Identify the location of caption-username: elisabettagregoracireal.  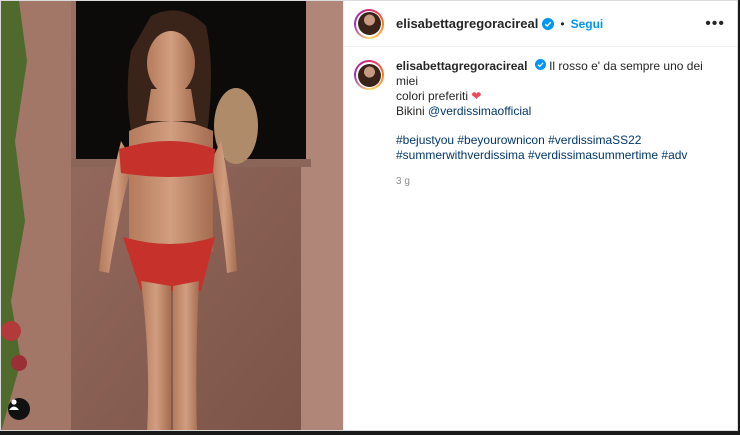
(461, 66).